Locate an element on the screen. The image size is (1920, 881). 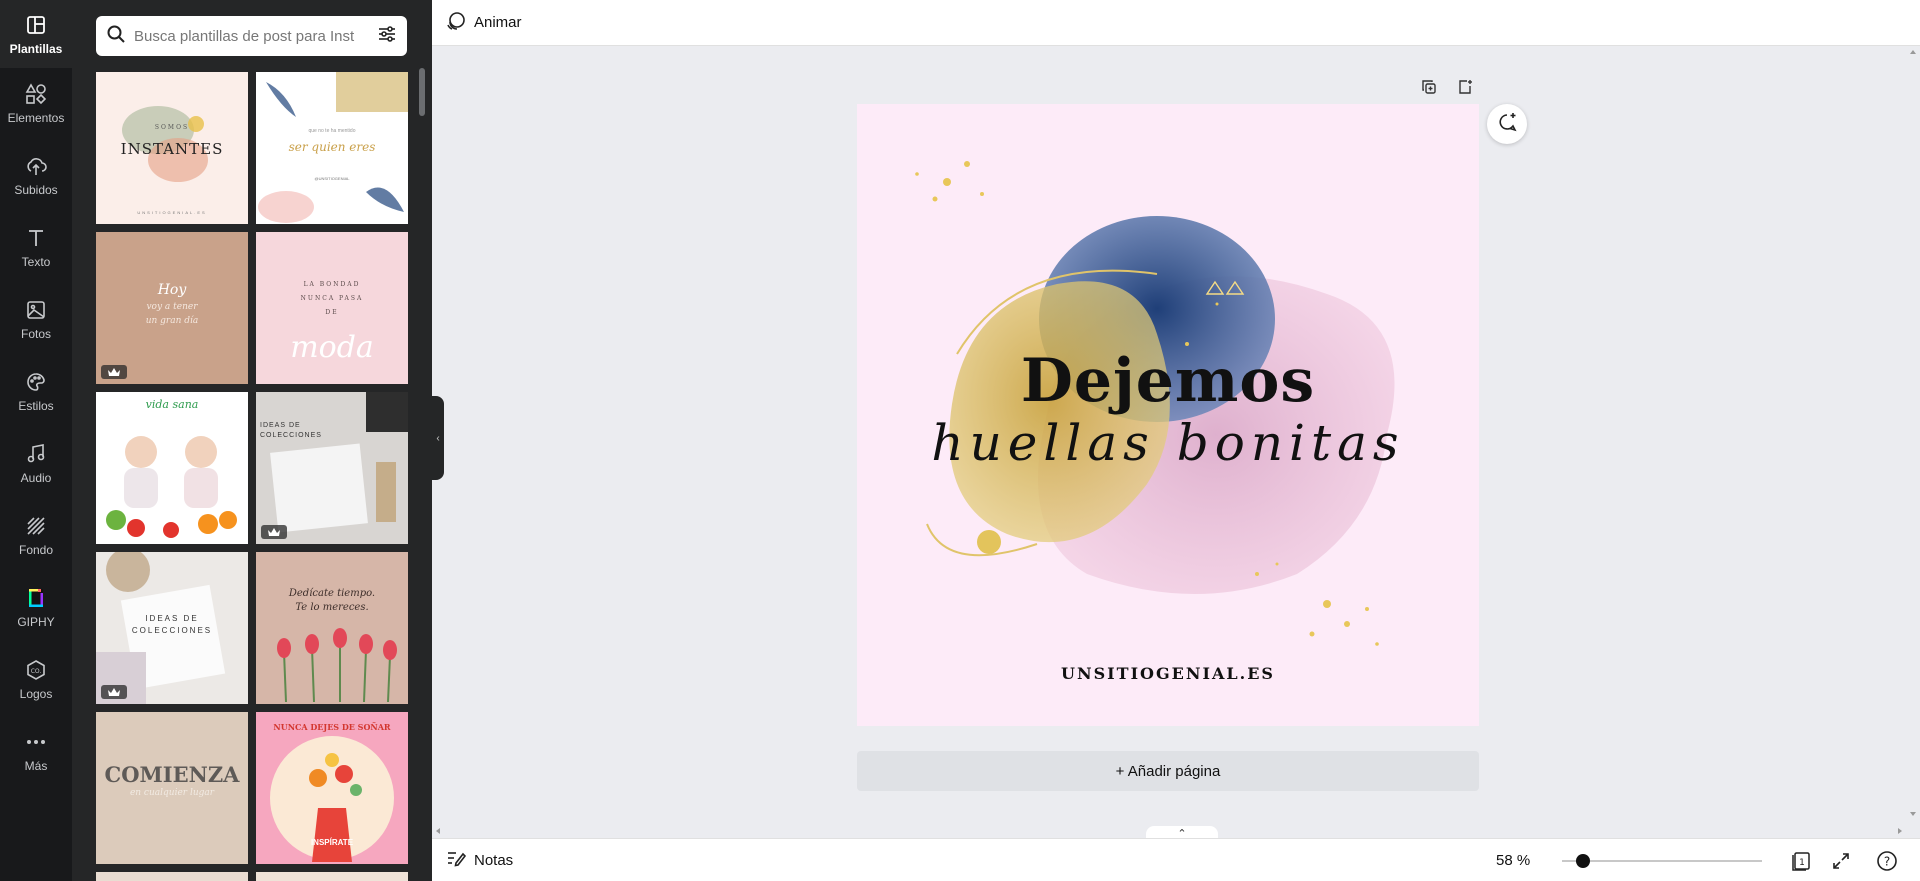
filter-sliders-icon is located at coordinates (387, 36).